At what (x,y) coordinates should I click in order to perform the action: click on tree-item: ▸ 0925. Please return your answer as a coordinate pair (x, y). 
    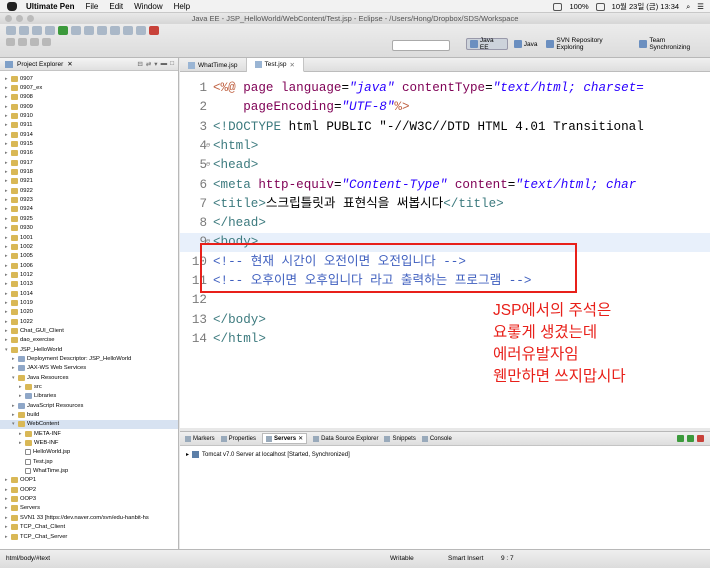
    Looking at the image, I should click on (89, 218).